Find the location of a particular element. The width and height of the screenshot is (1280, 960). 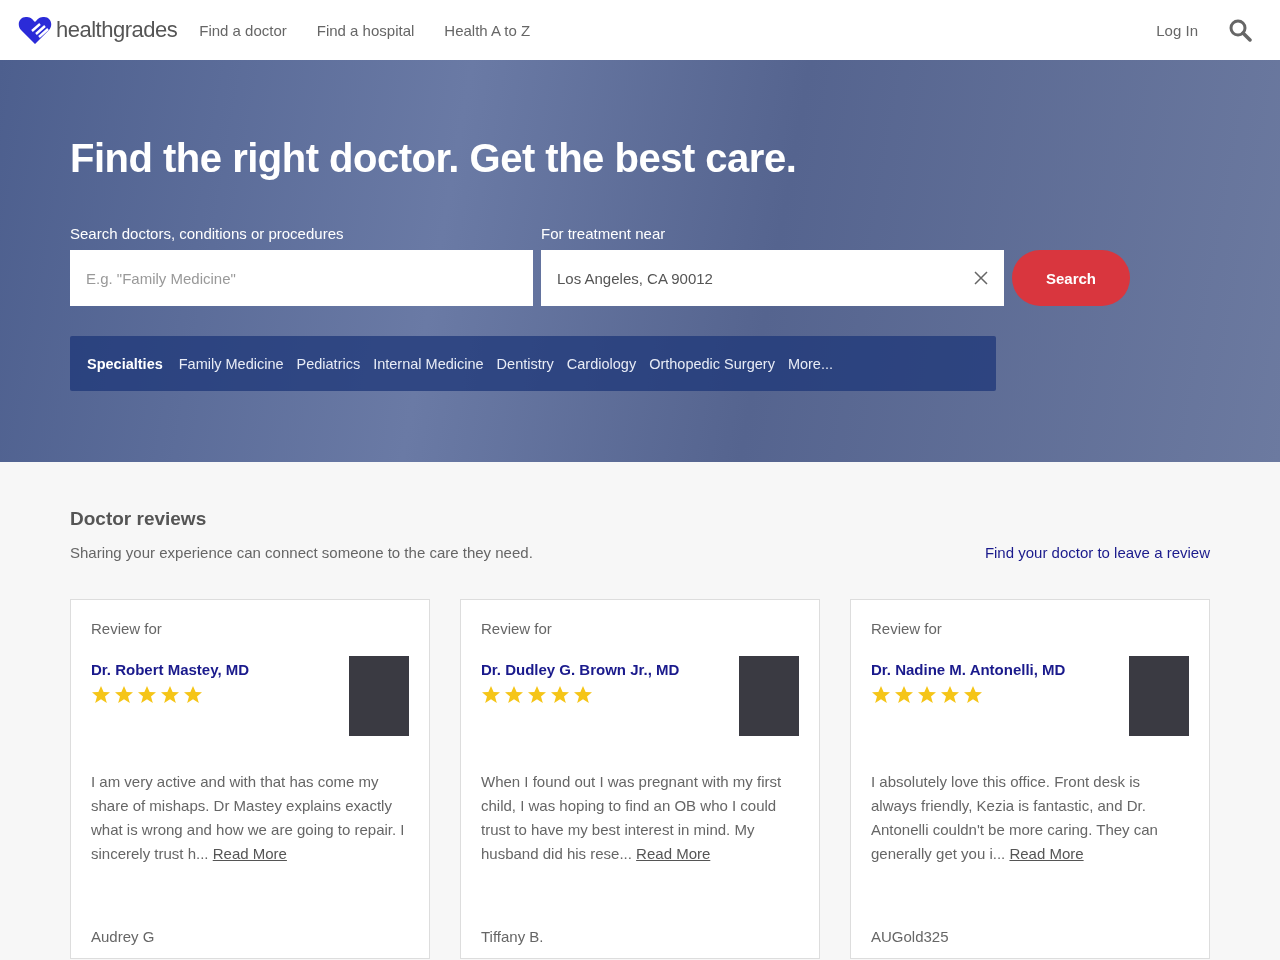

location-field: Los Angeles, CA 90012 is located at coordinates (772, 278).